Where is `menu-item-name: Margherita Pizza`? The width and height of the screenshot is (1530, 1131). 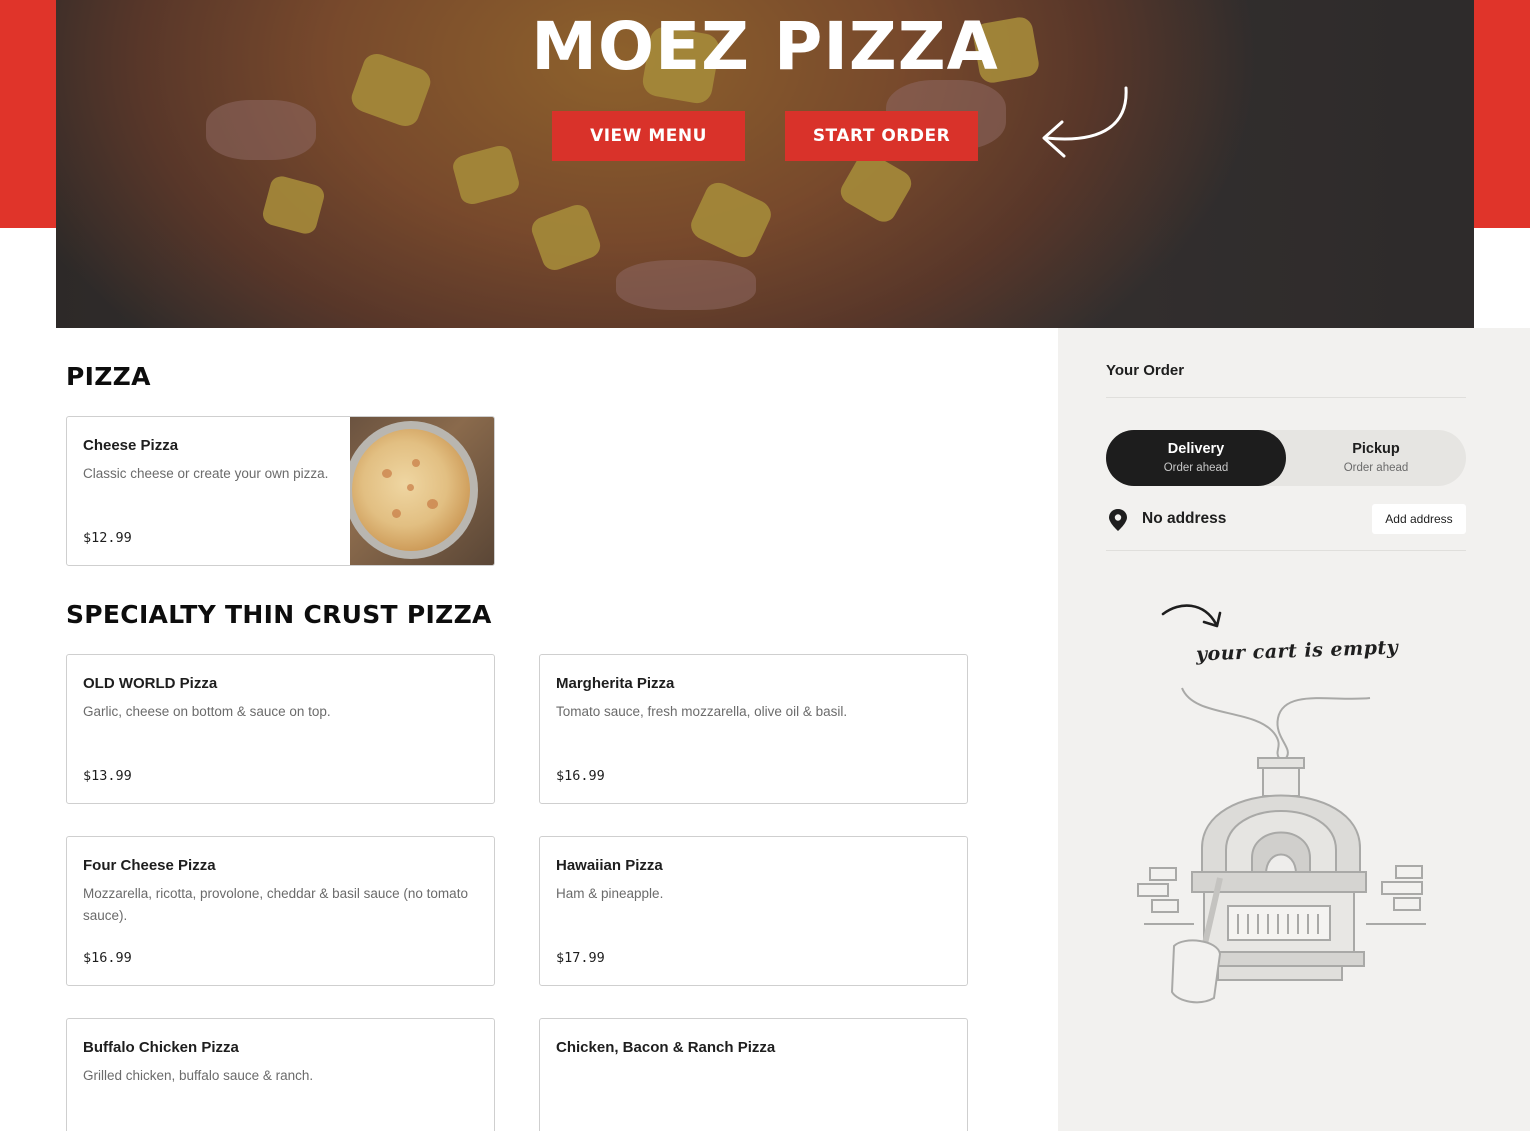 menu-item-name: Margherita Pizza is located at coordinates (615, 683).